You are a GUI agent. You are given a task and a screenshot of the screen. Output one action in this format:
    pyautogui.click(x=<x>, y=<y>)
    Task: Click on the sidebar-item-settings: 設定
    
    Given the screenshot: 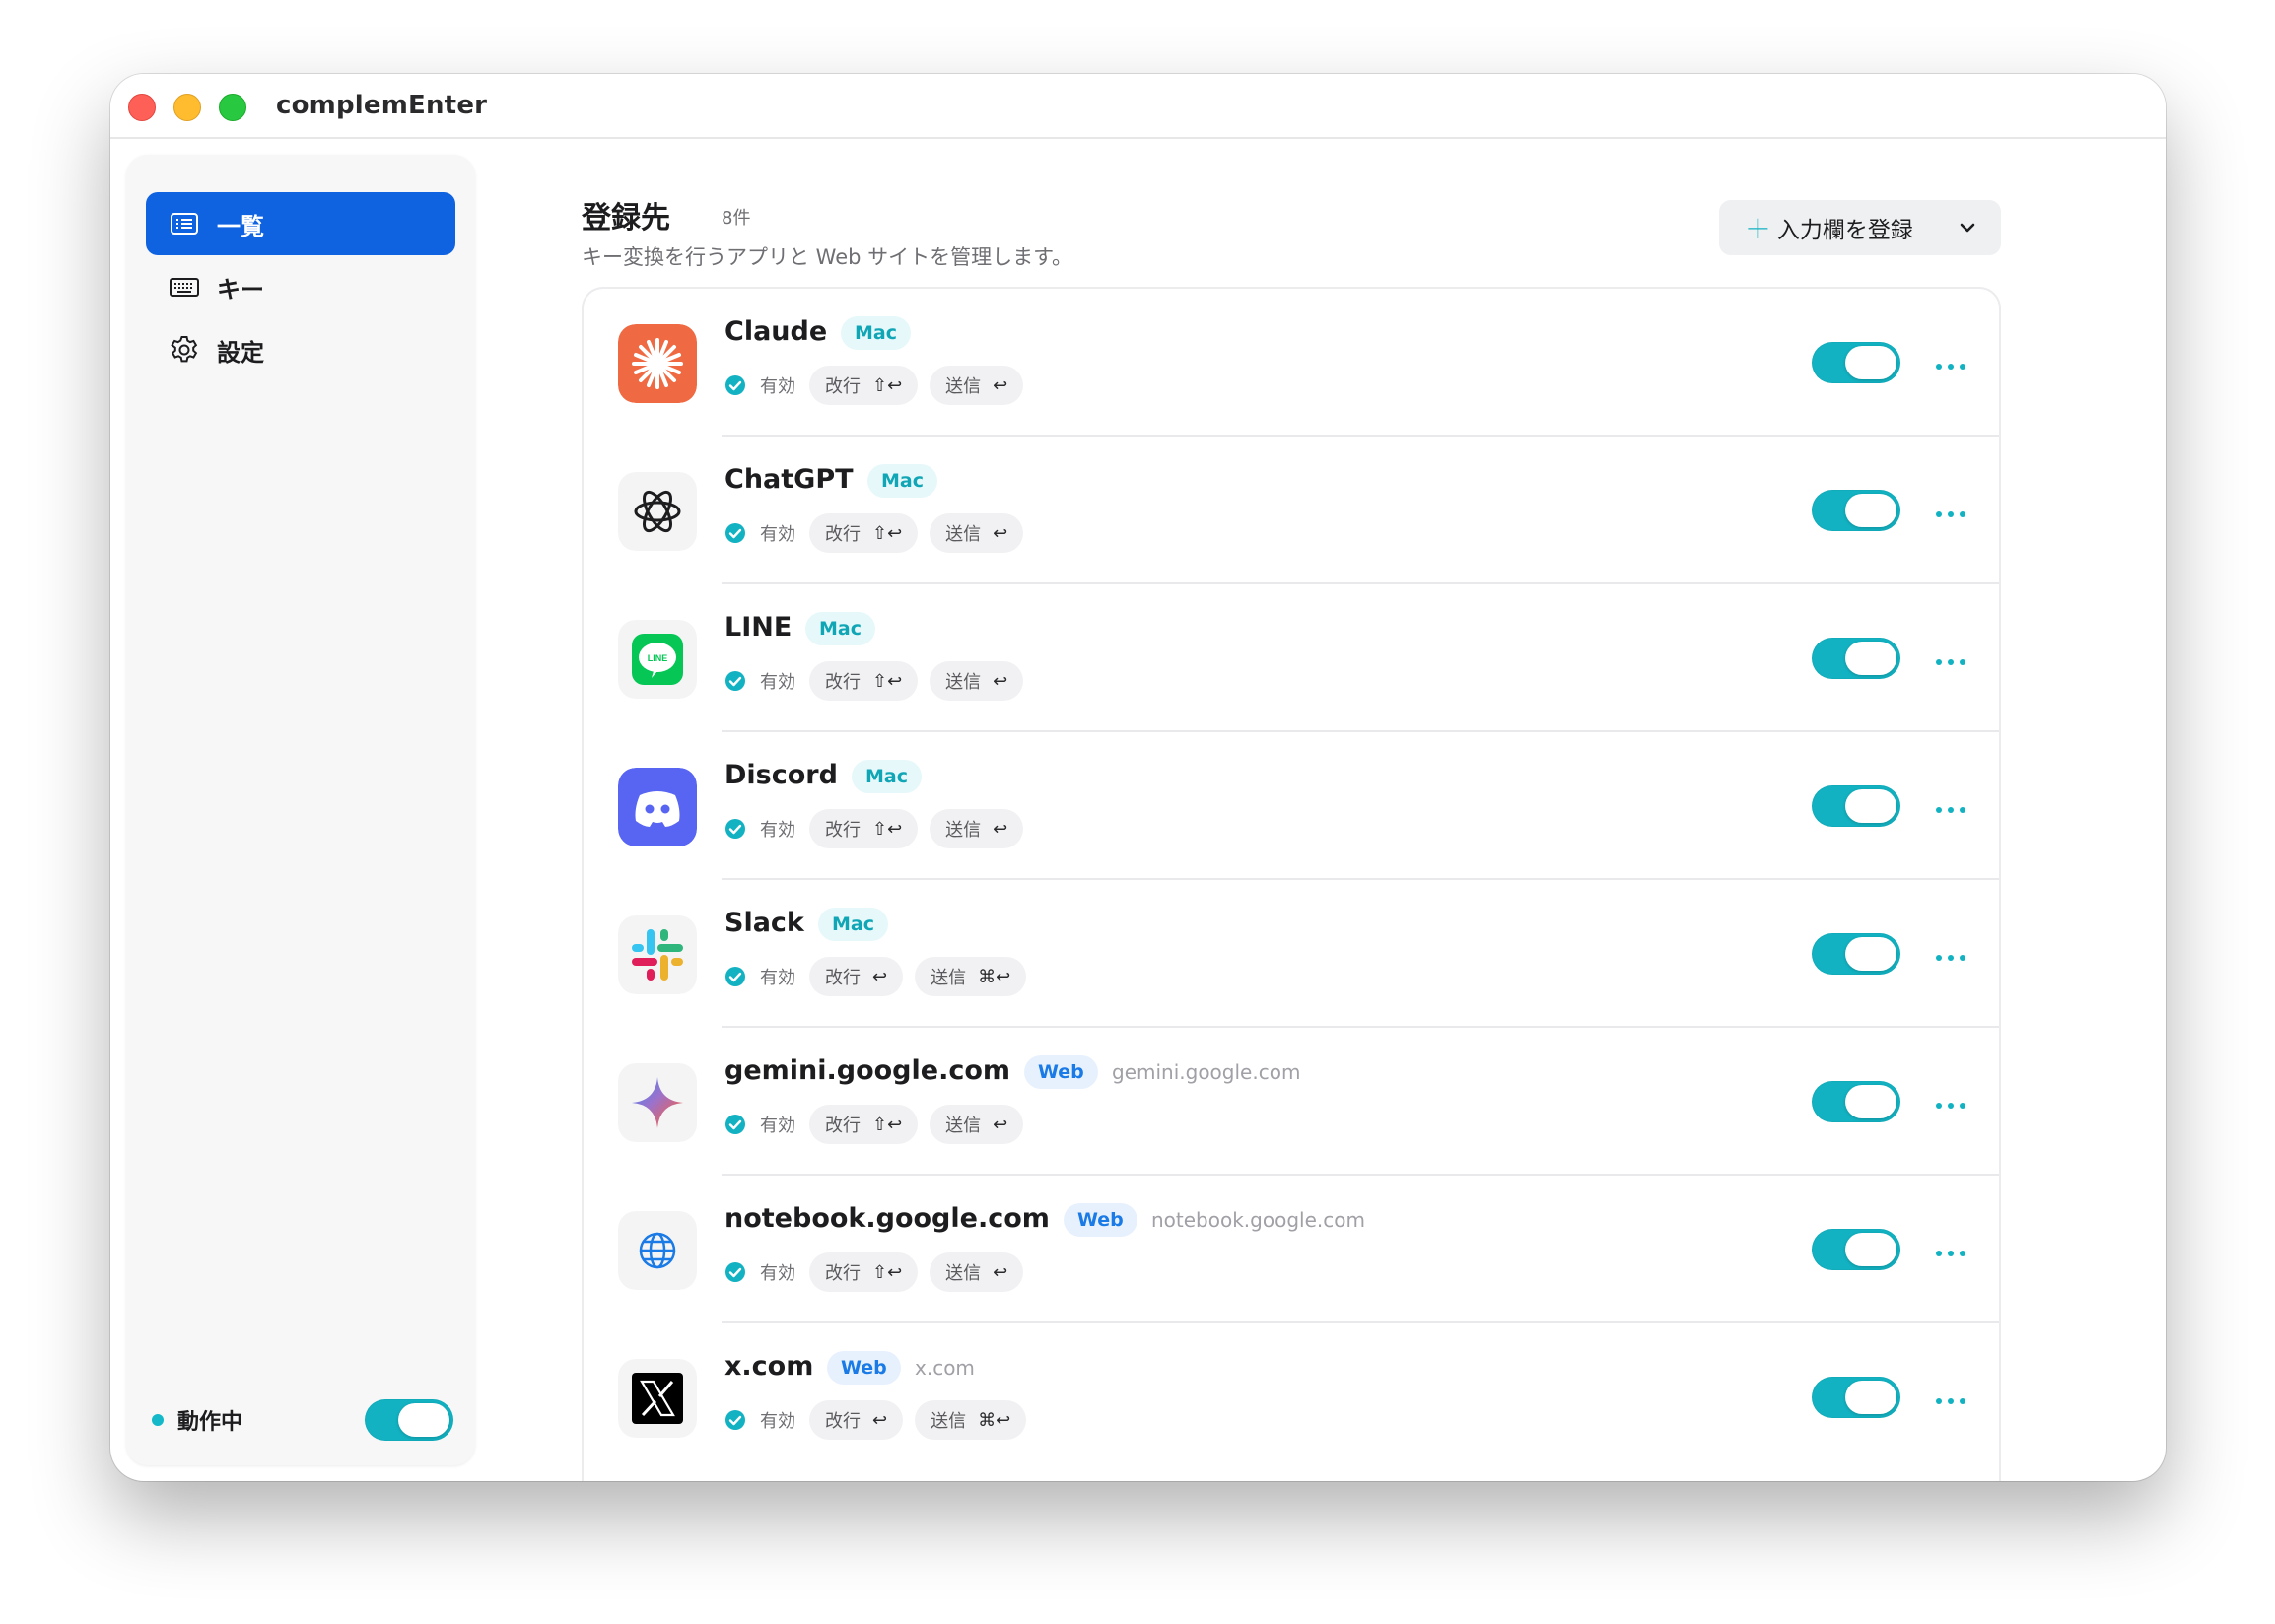 What is the action you would take?
    pyautogui.click(x=301, y=349)
    